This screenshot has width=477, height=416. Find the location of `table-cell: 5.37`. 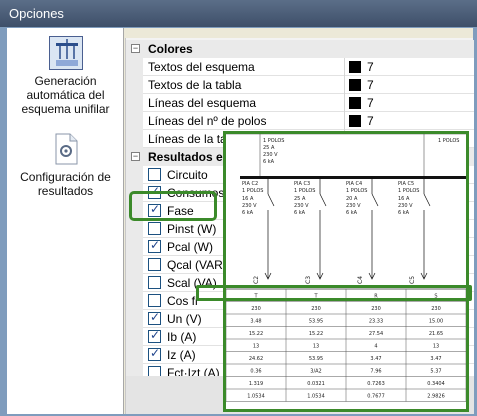

table-cell: 5.37 is located at coordinates (435, 372).